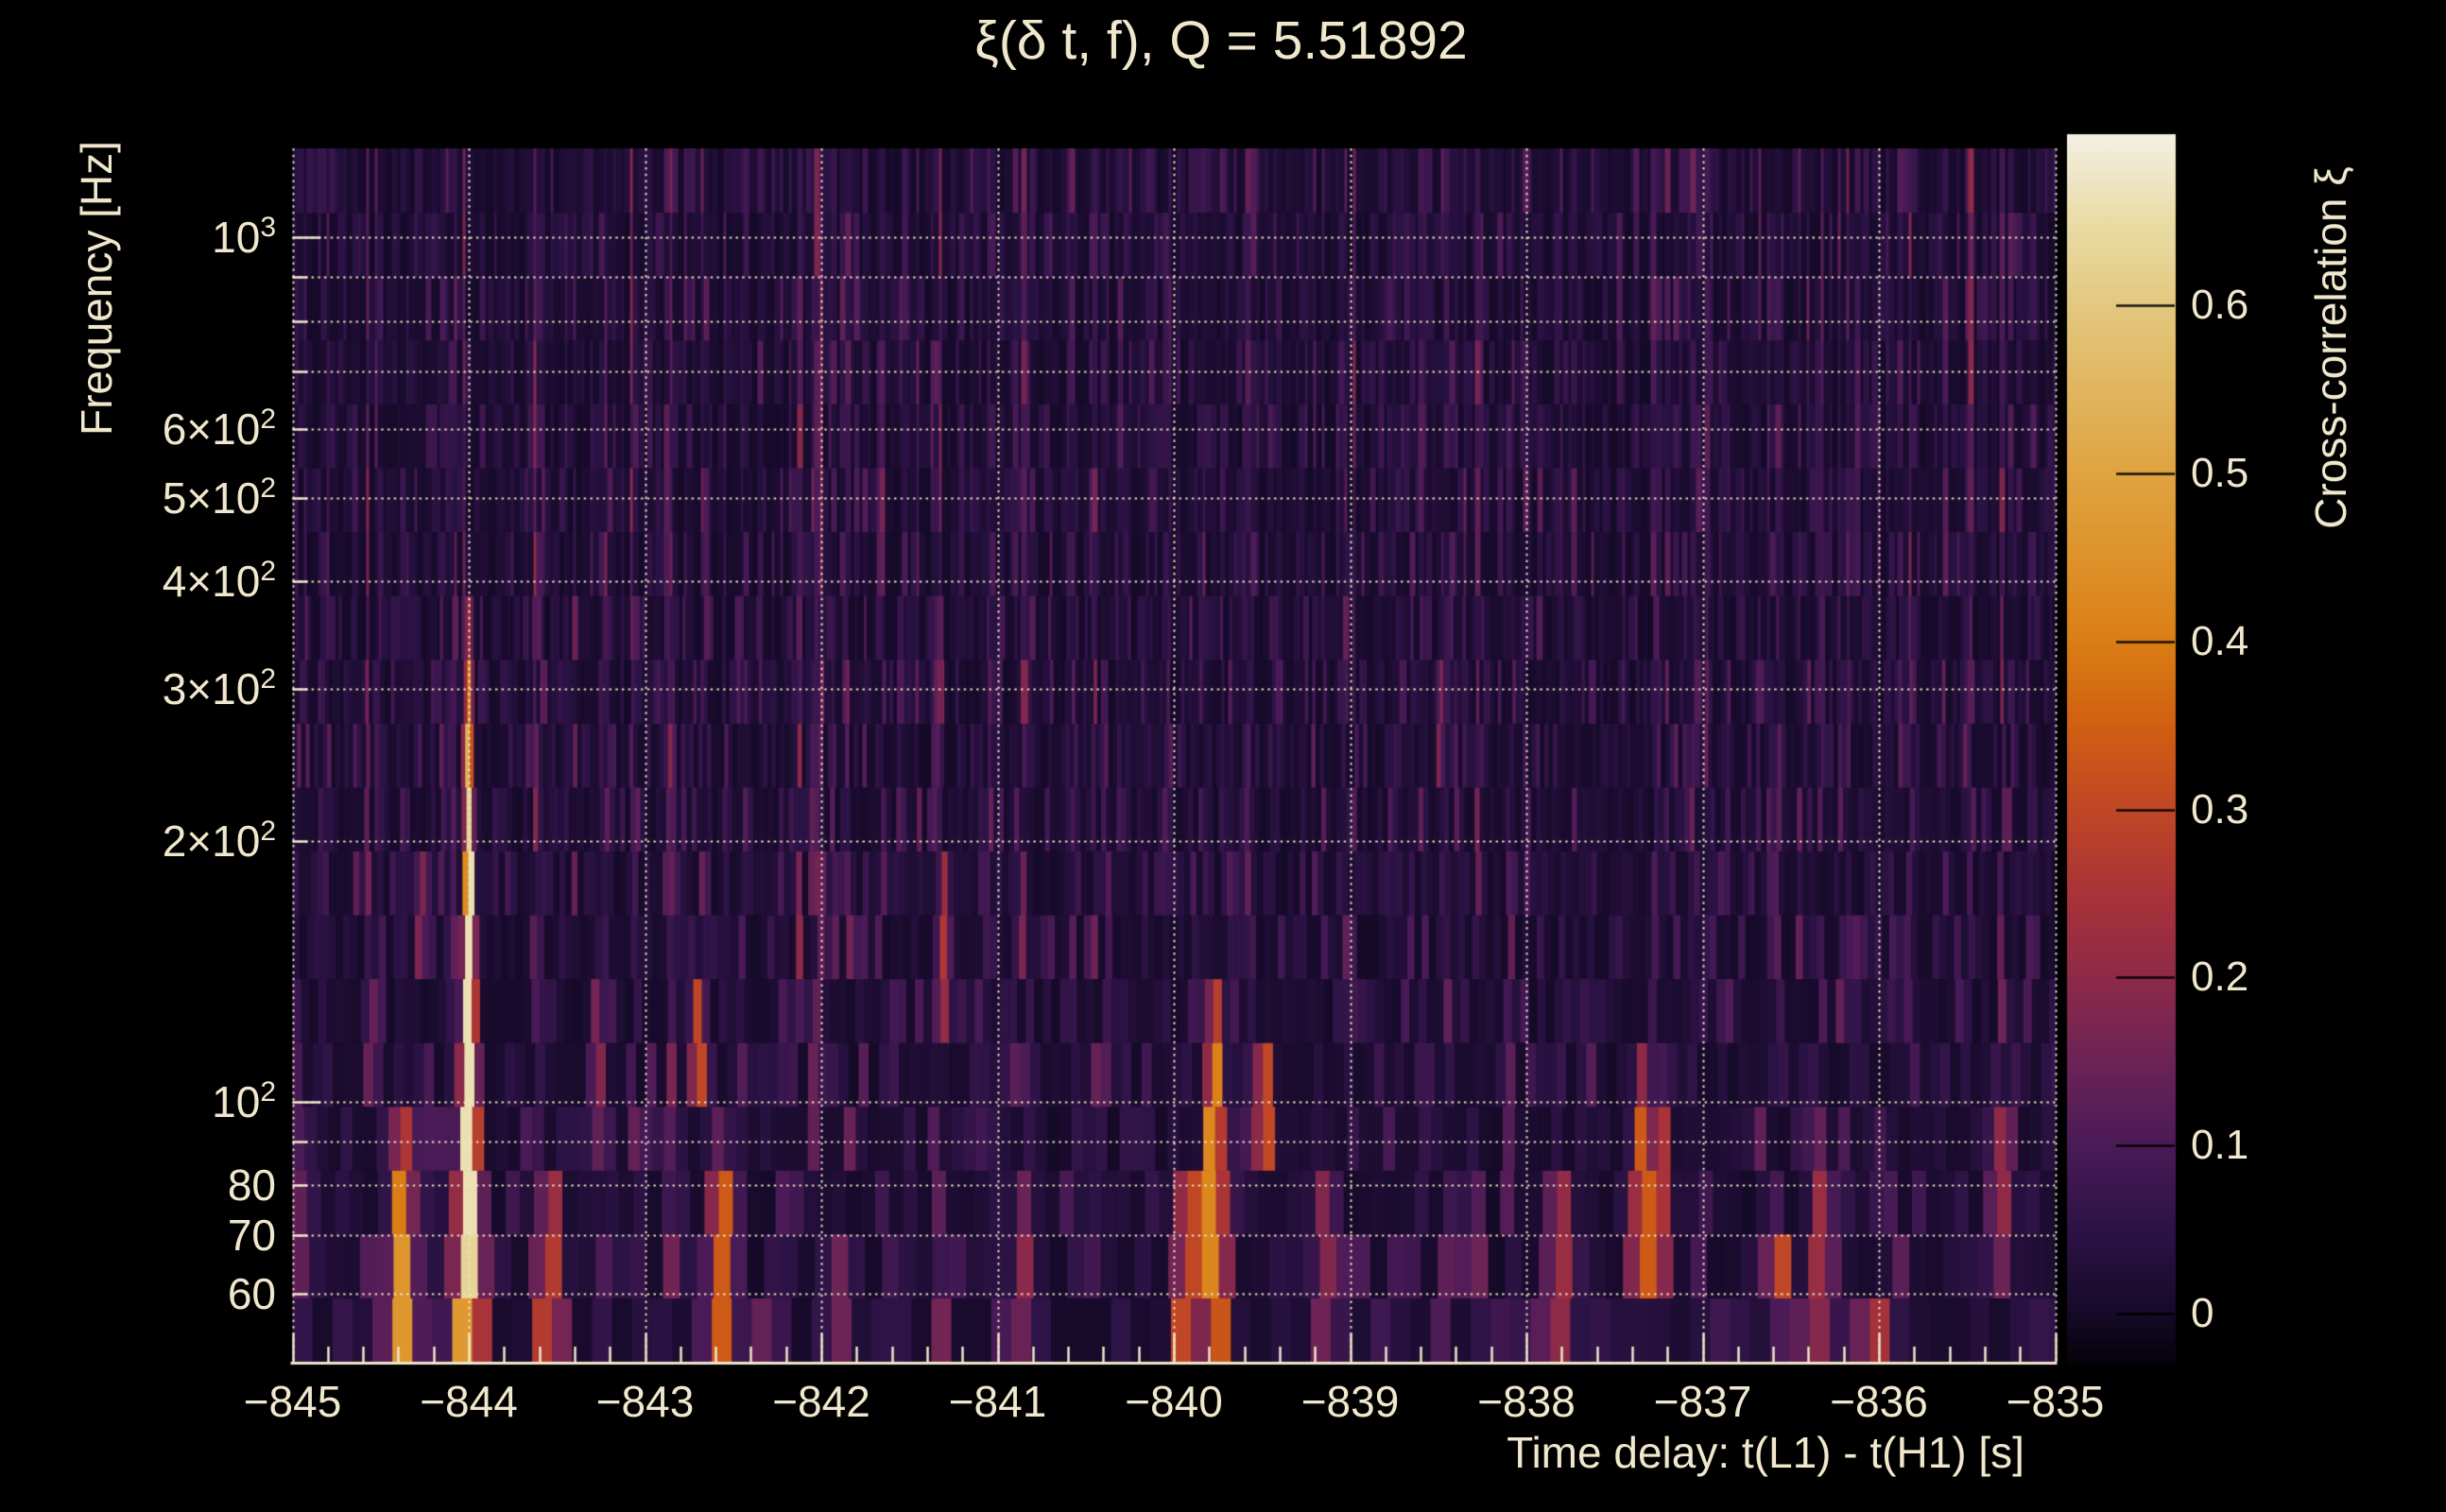 The width and height of the screenshot is (2446, 1512). What do you see at coordinates (1350, 1401) in the screenshot?
I see `x-tick-label: −839` at bounding box center [1350, 1401].